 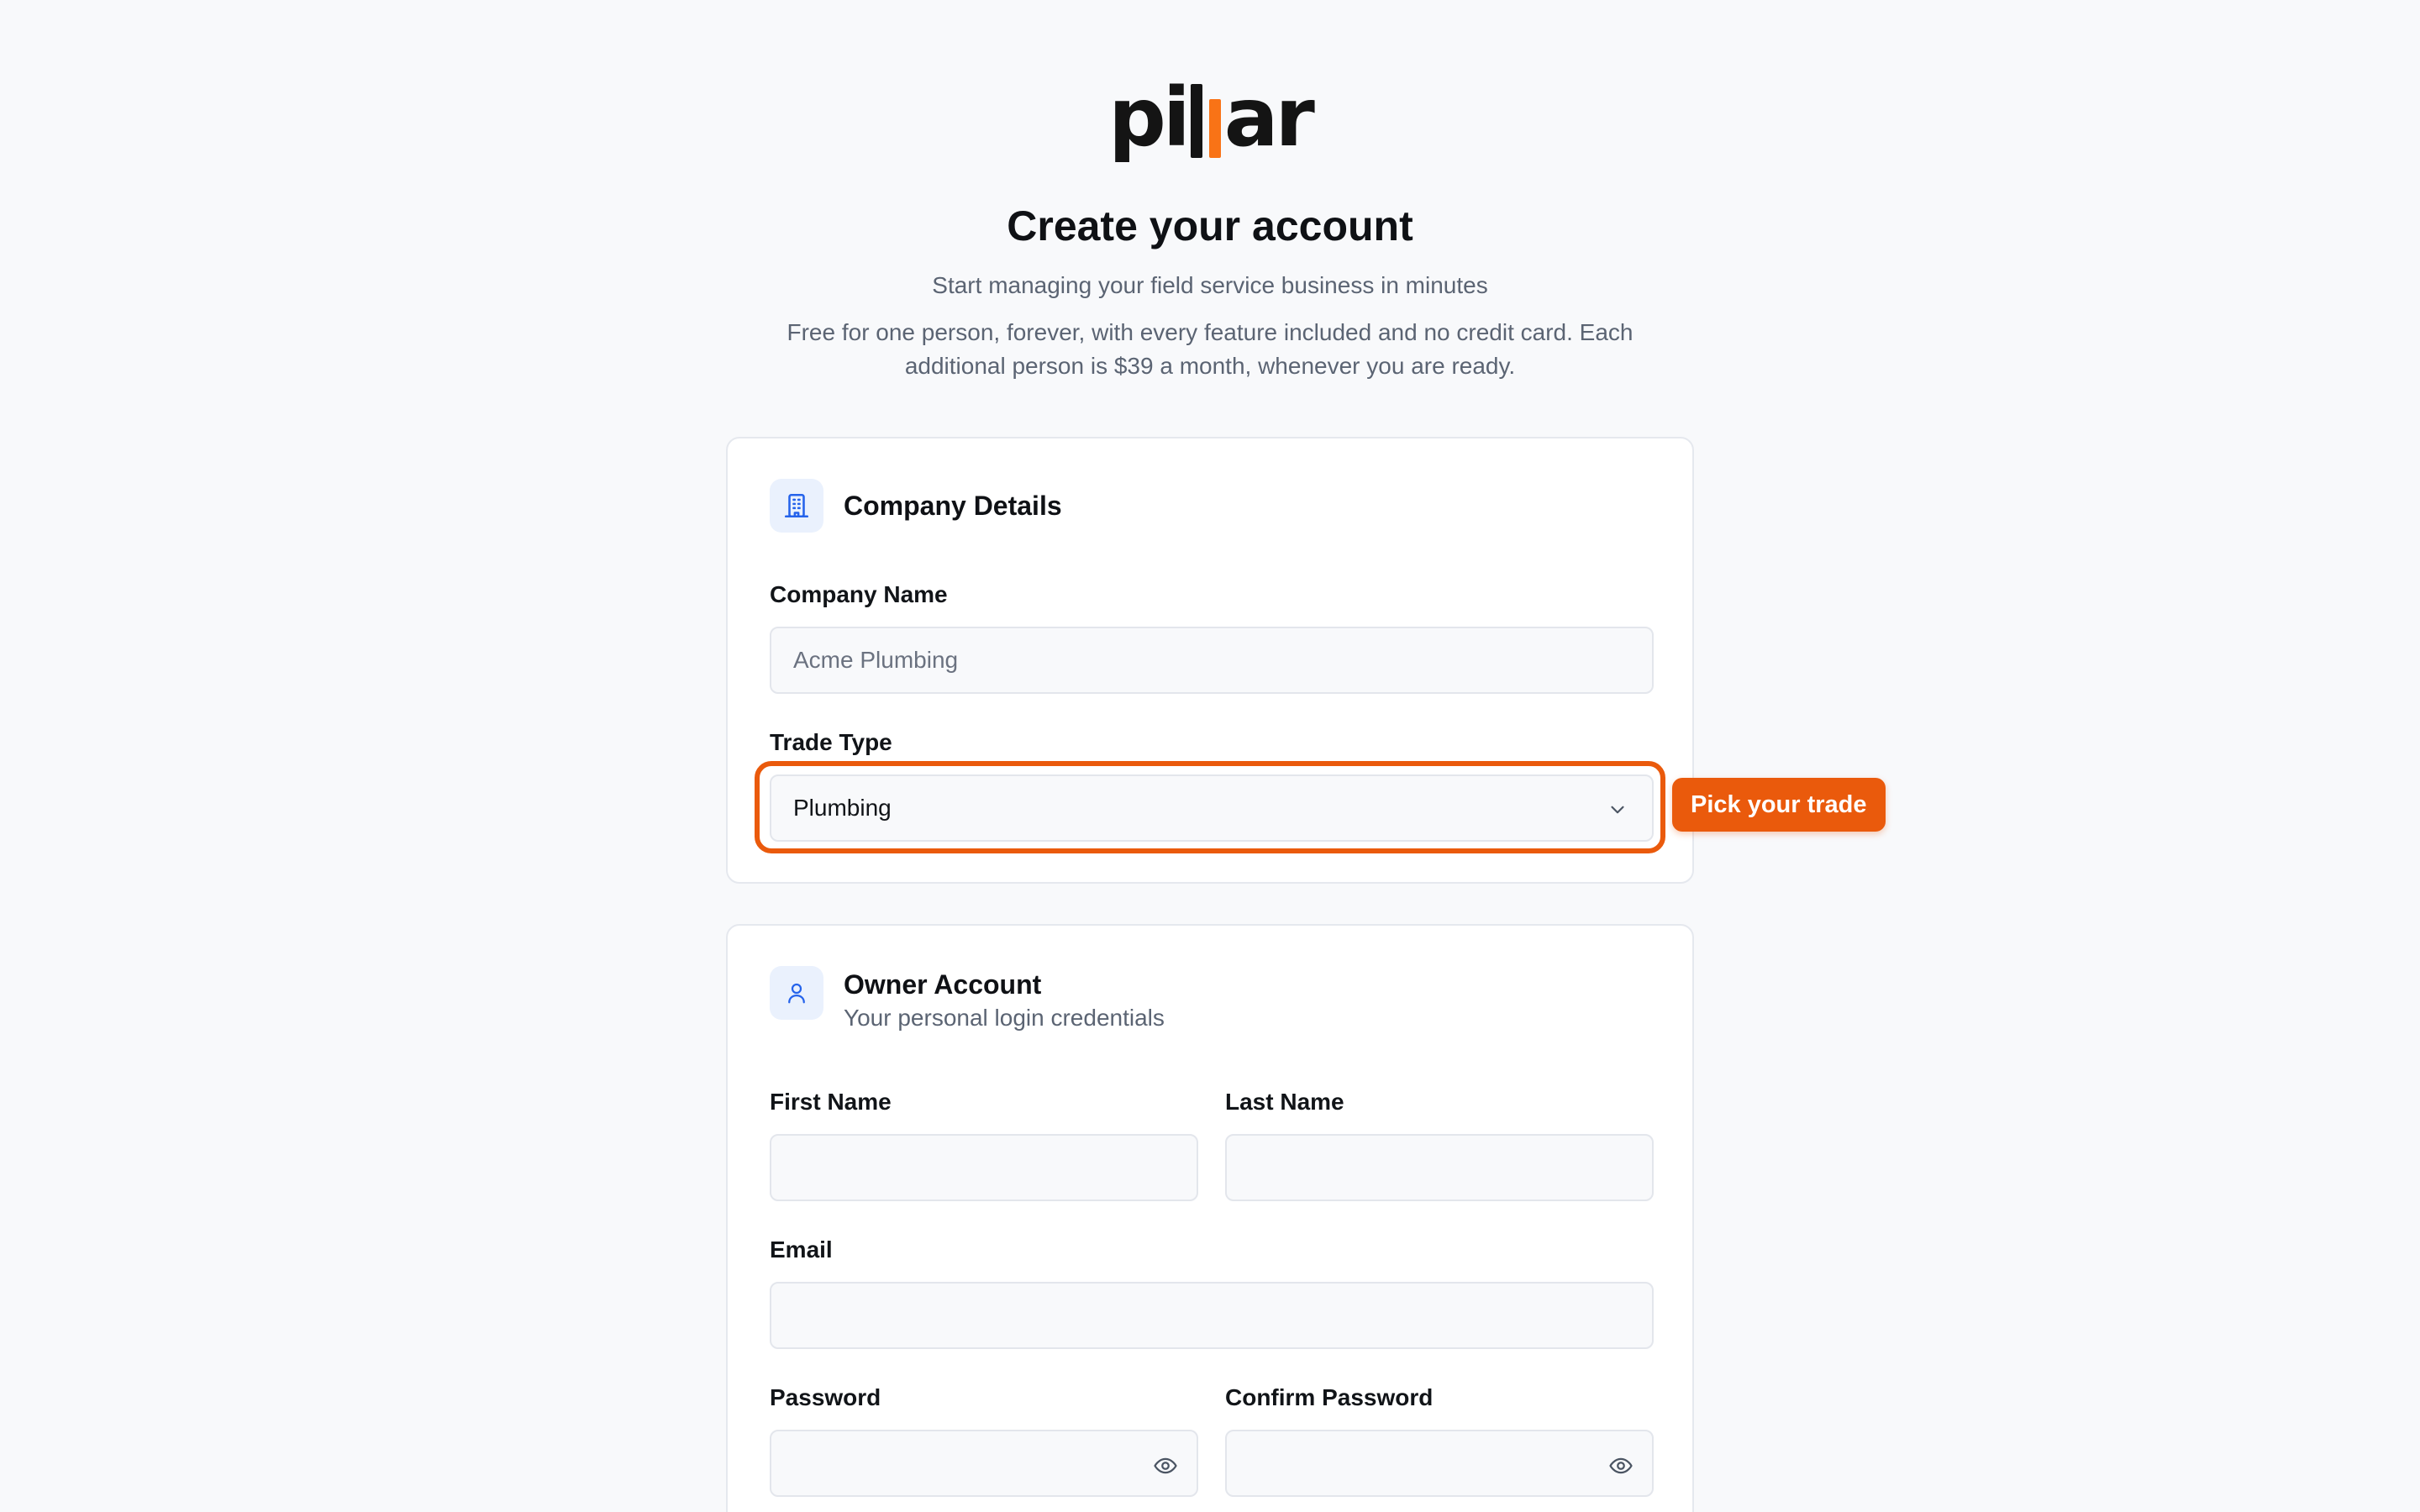 What do you see at coordinates (831, 742) in the screenshot?
I see `trade-type-label: Trade Type` at bounding box center [831, 742].